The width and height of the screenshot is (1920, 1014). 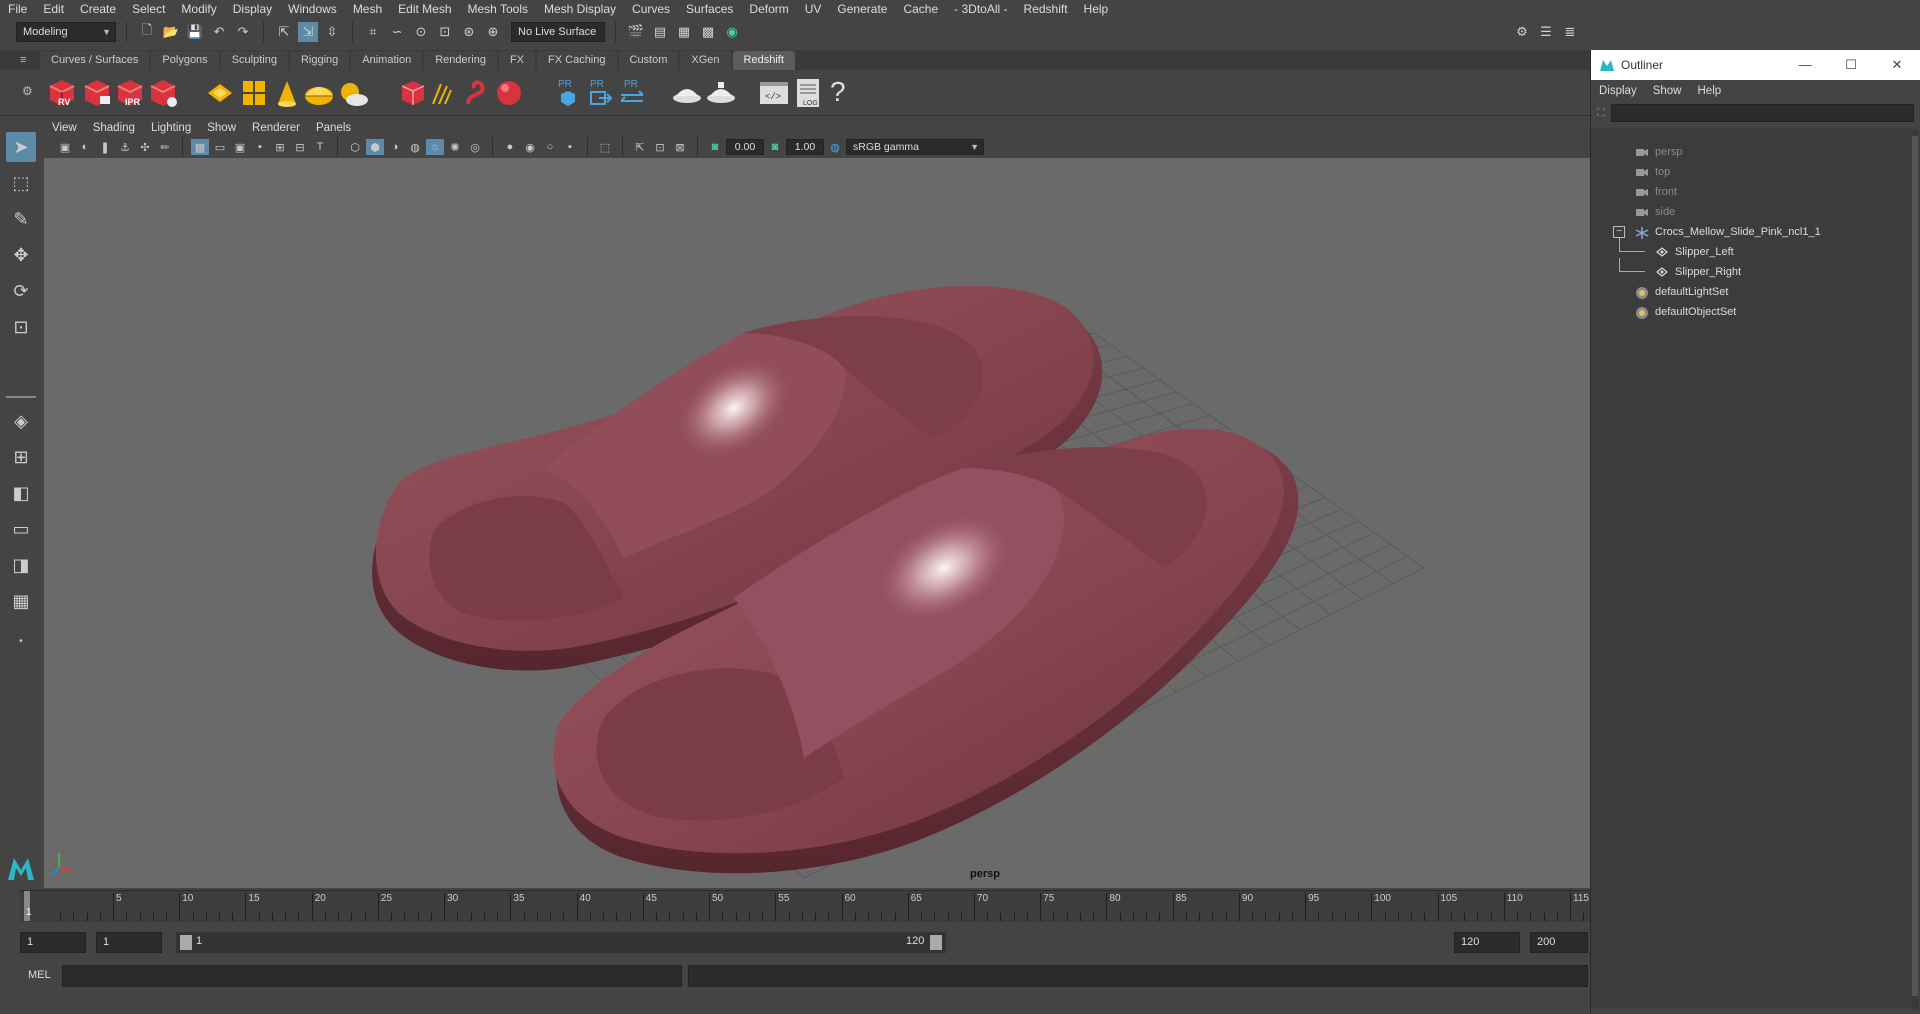 What do you see at coordinates (415, 147) in the screenshot?
I see `textured-icon: ◍` at bounding box center [415, 147].